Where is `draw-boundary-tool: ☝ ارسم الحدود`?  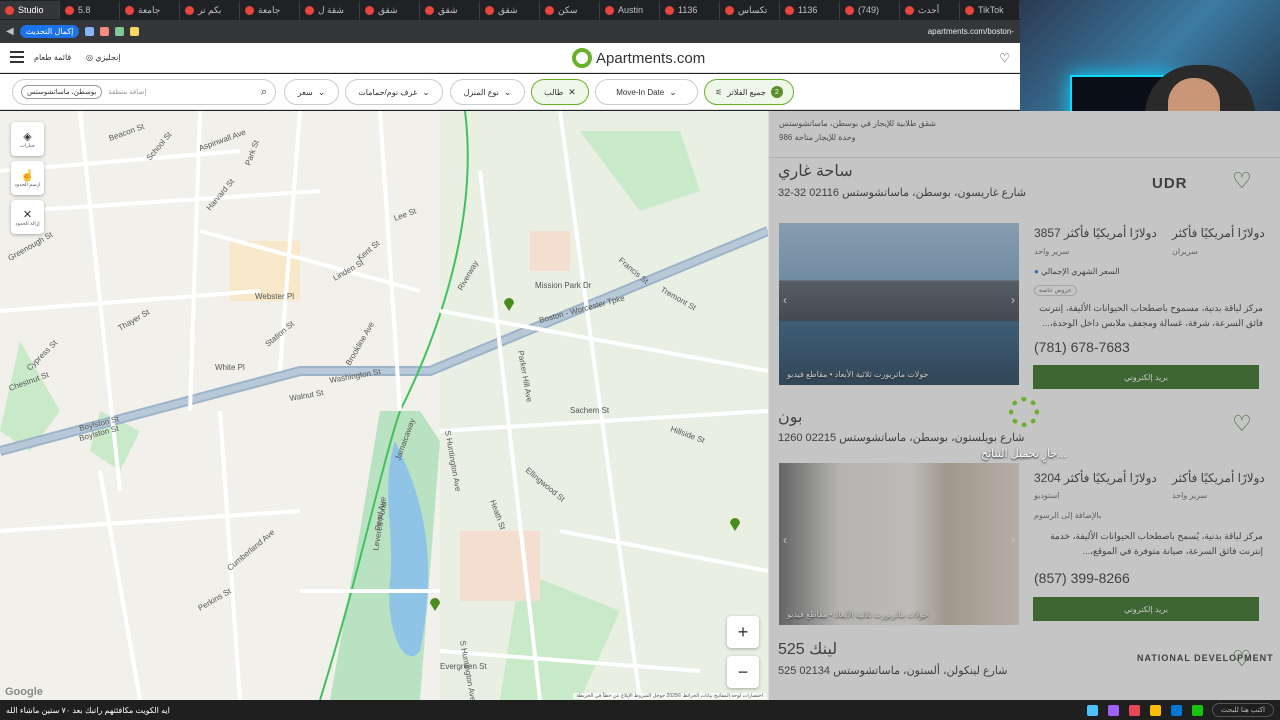 draw-boundary-tool: ☝ ارسم الحدود is located at coordinates (27, 178).